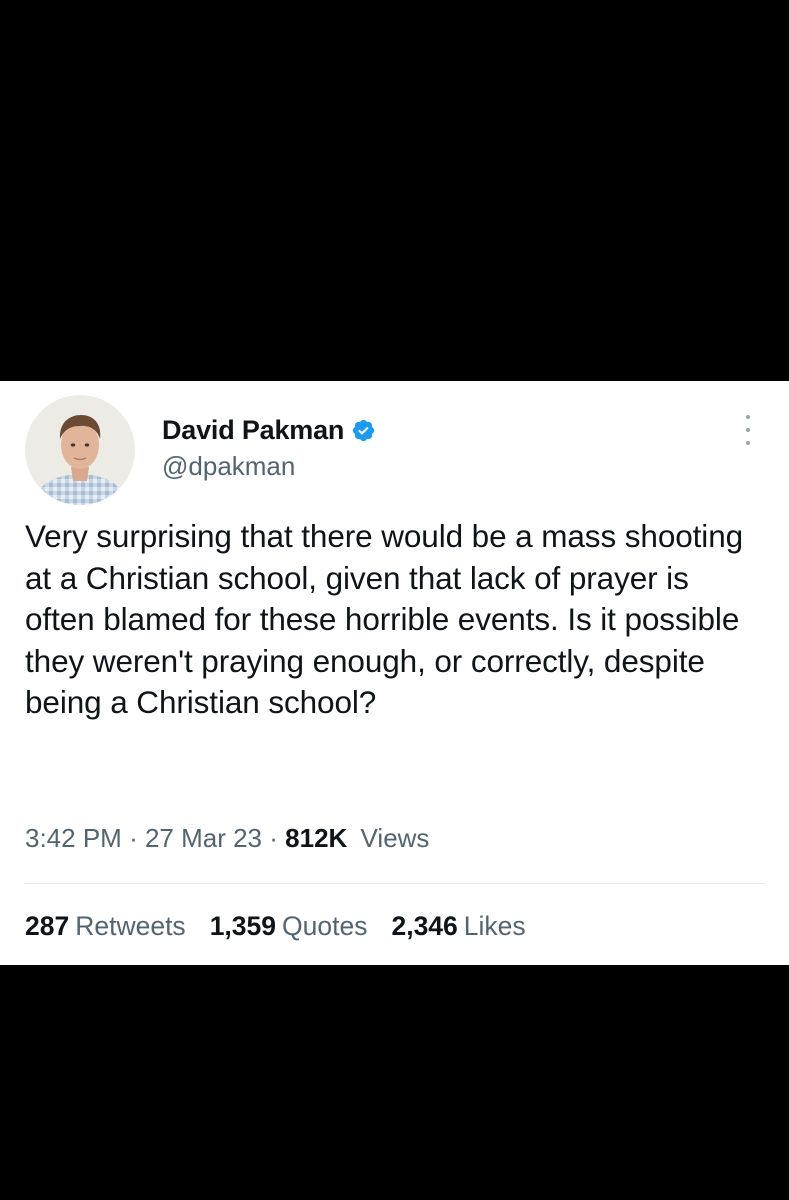  I want to click on retweets-count: 287, so click(47, 926).